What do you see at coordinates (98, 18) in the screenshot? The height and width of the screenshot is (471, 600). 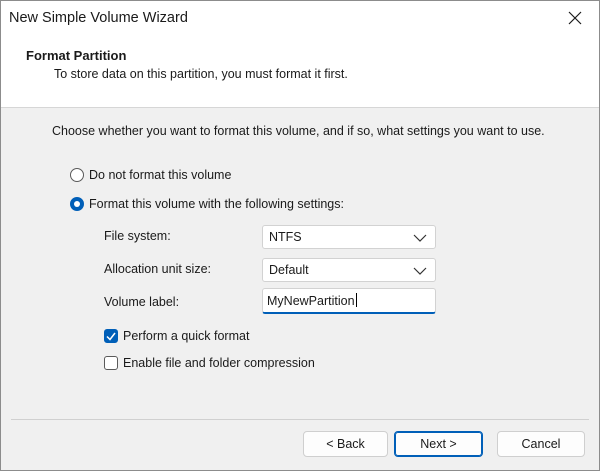 I see `window-title: New Simple Volume Wizard` at bounding box center [98, 18].